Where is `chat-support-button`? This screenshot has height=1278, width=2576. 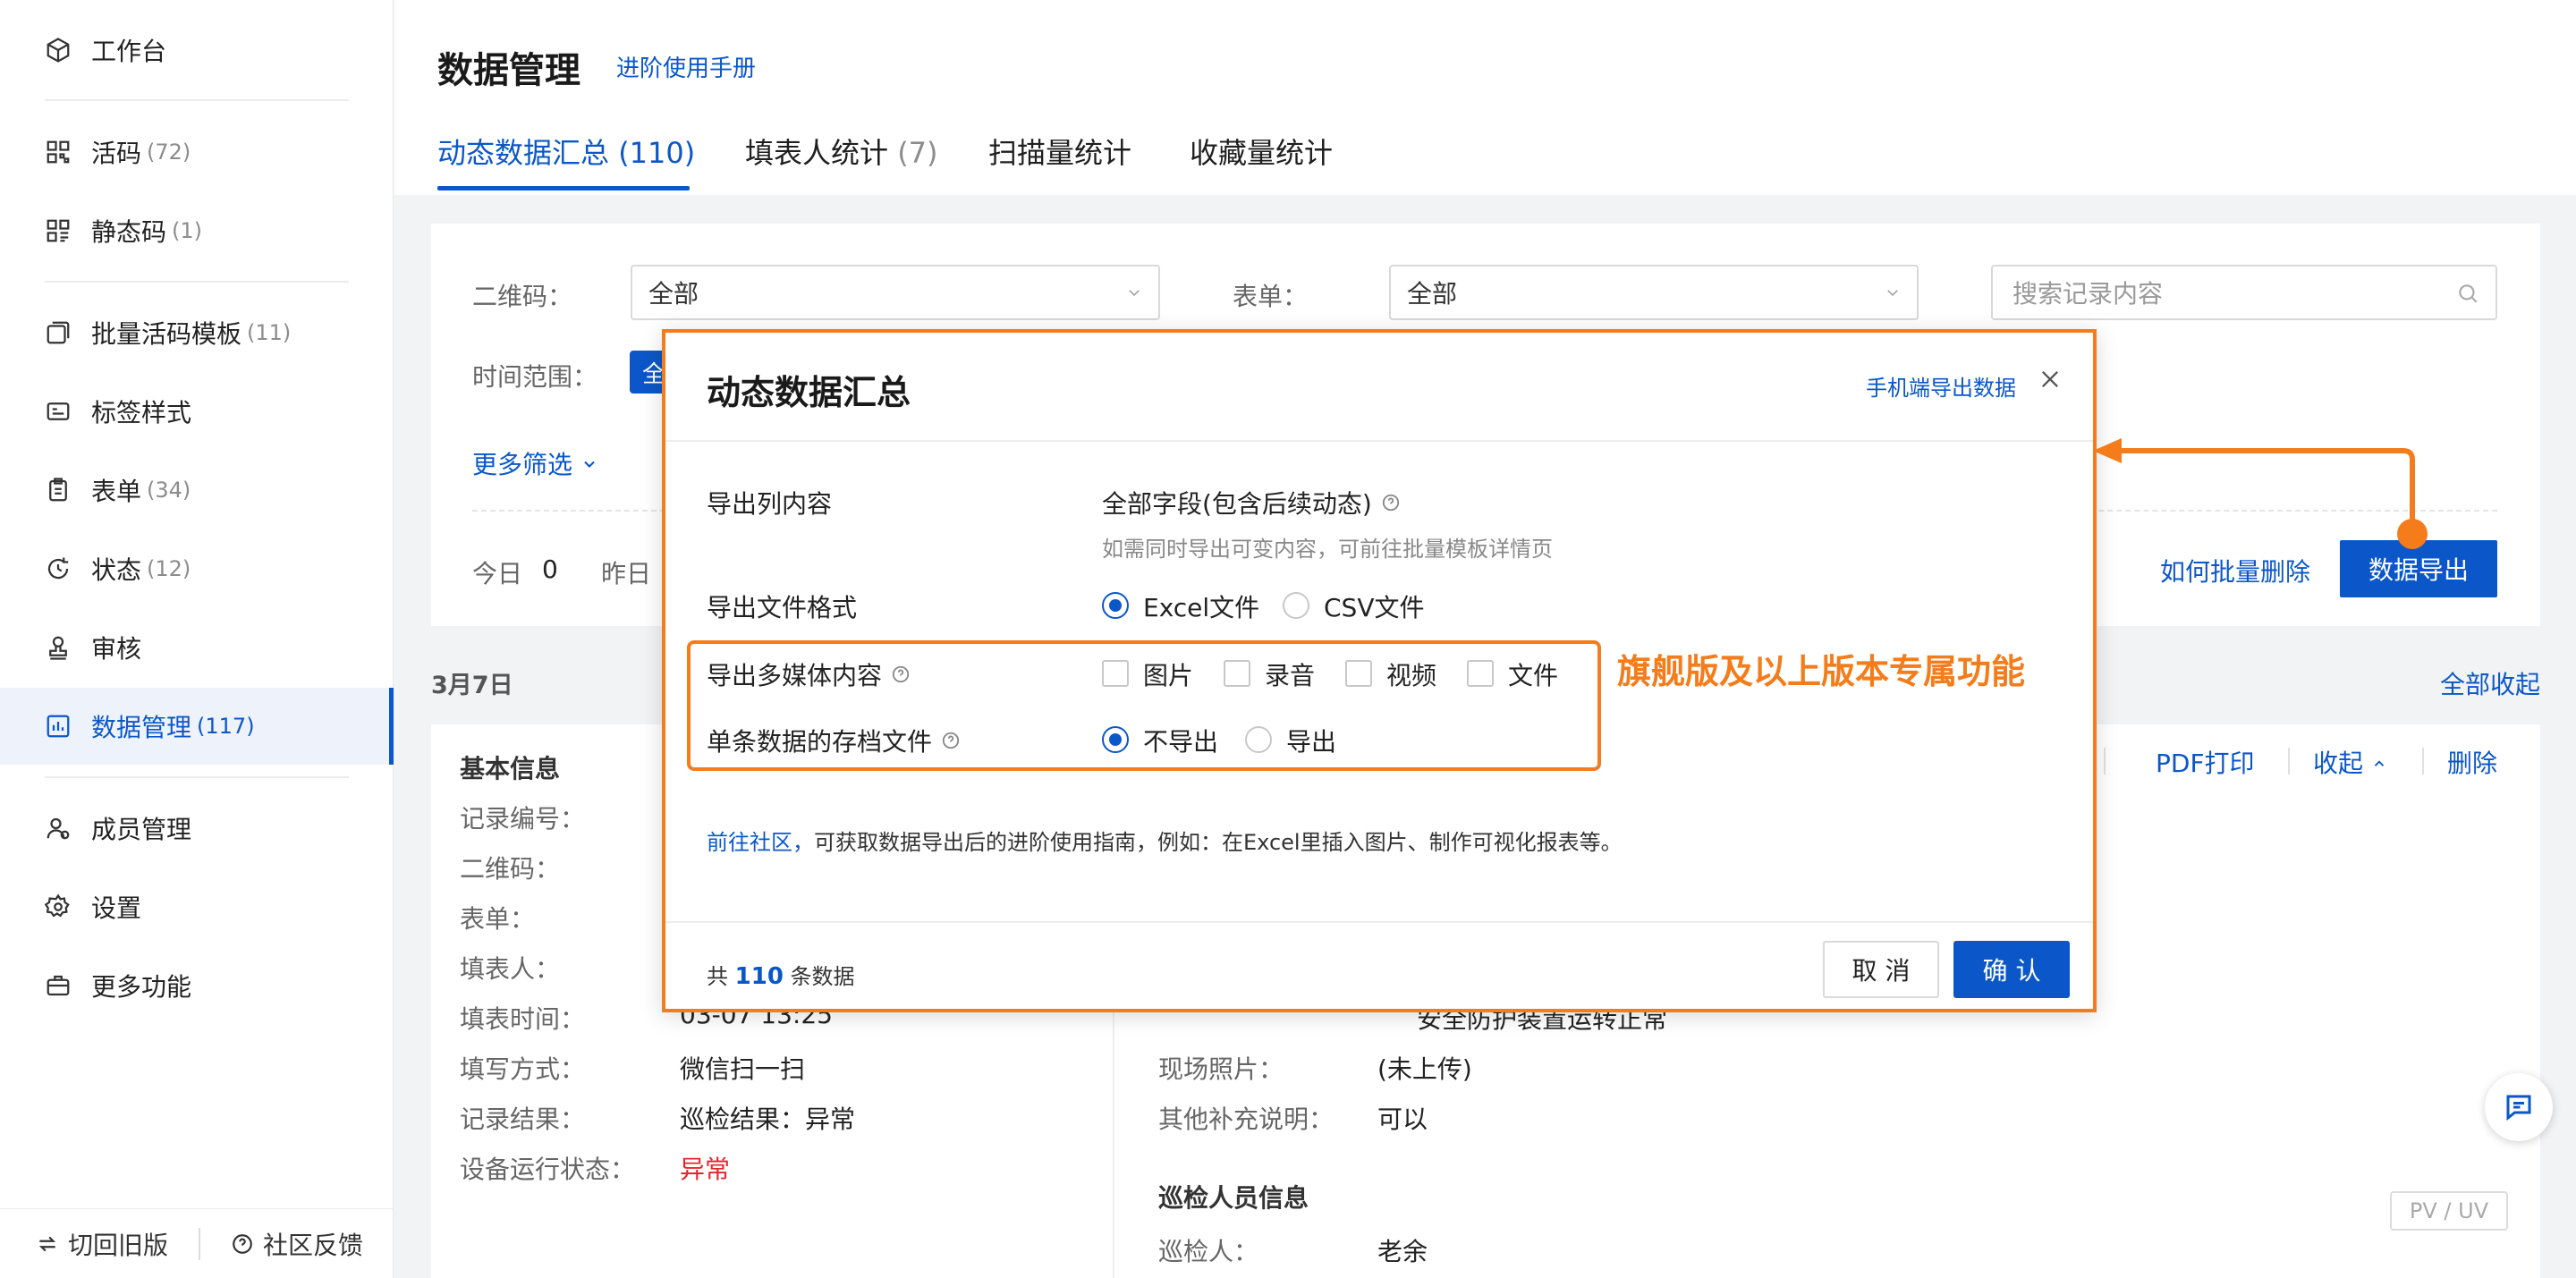
chat-support-button is located at coordinates (2519, 1107).